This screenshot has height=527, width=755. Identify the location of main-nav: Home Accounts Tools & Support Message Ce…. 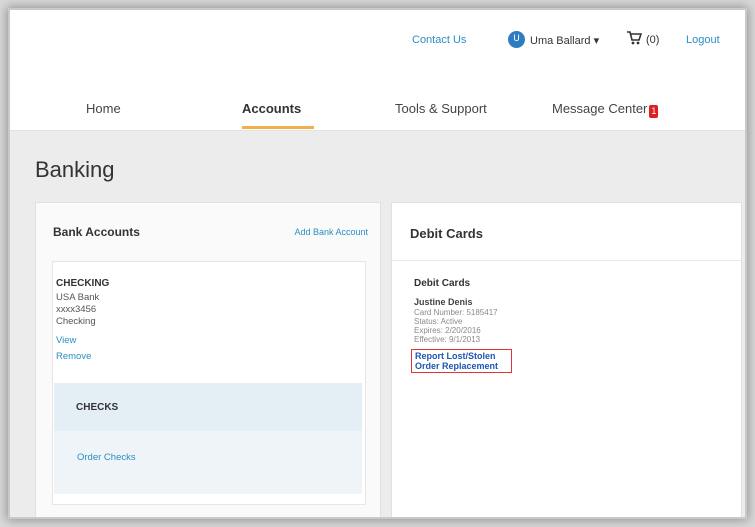
(377, 102).